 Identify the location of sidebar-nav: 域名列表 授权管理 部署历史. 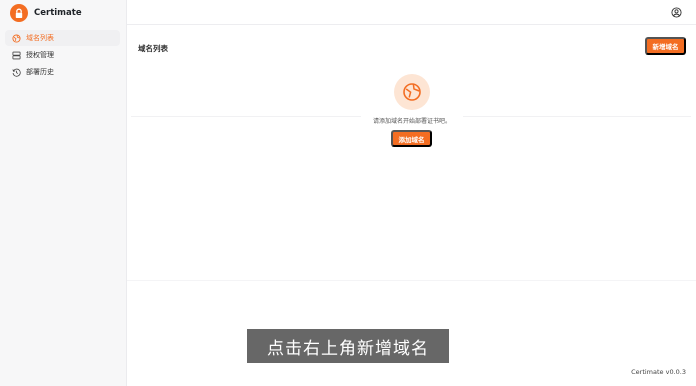
(62, 55).